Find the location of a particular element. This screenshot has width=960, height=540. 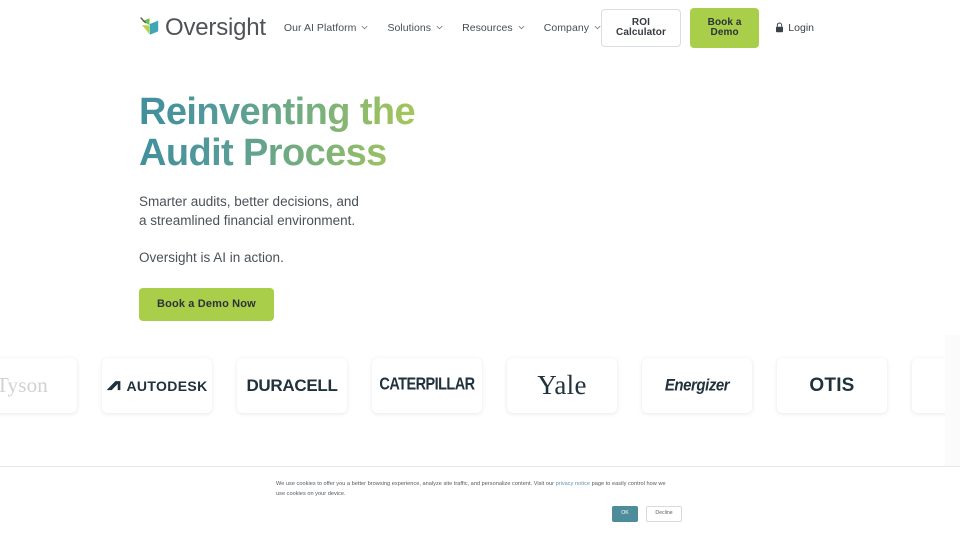

logo-card-caterpillar: CATERPILLAR is located at coordinates (427, 385).